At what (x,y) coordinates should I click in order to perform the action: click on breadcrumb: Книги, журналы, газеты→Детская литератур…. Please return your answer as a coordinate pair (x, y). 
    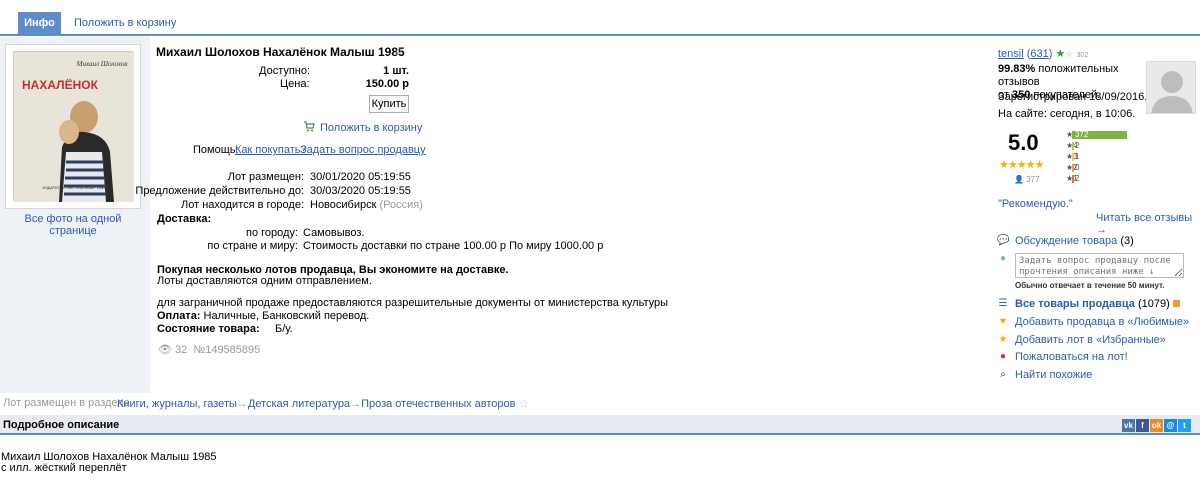
    Looking at the image, I should click on (322, 403).